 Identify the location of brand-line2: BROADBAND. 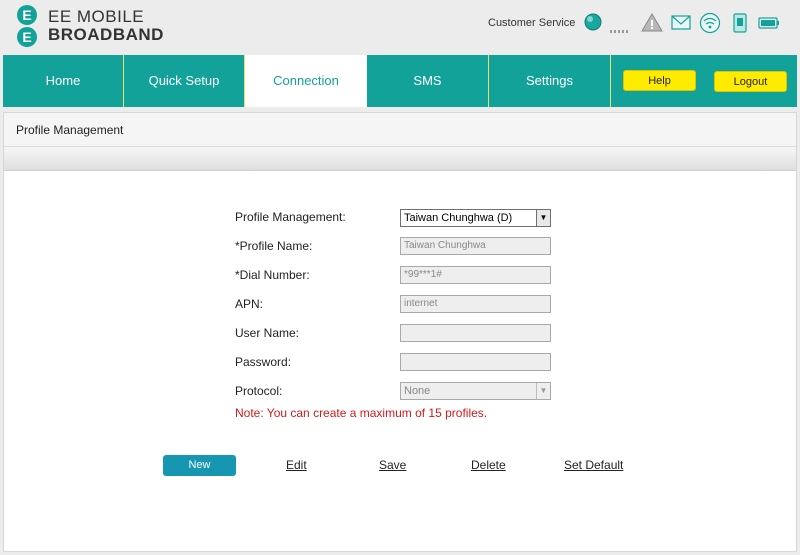
(106, 34).